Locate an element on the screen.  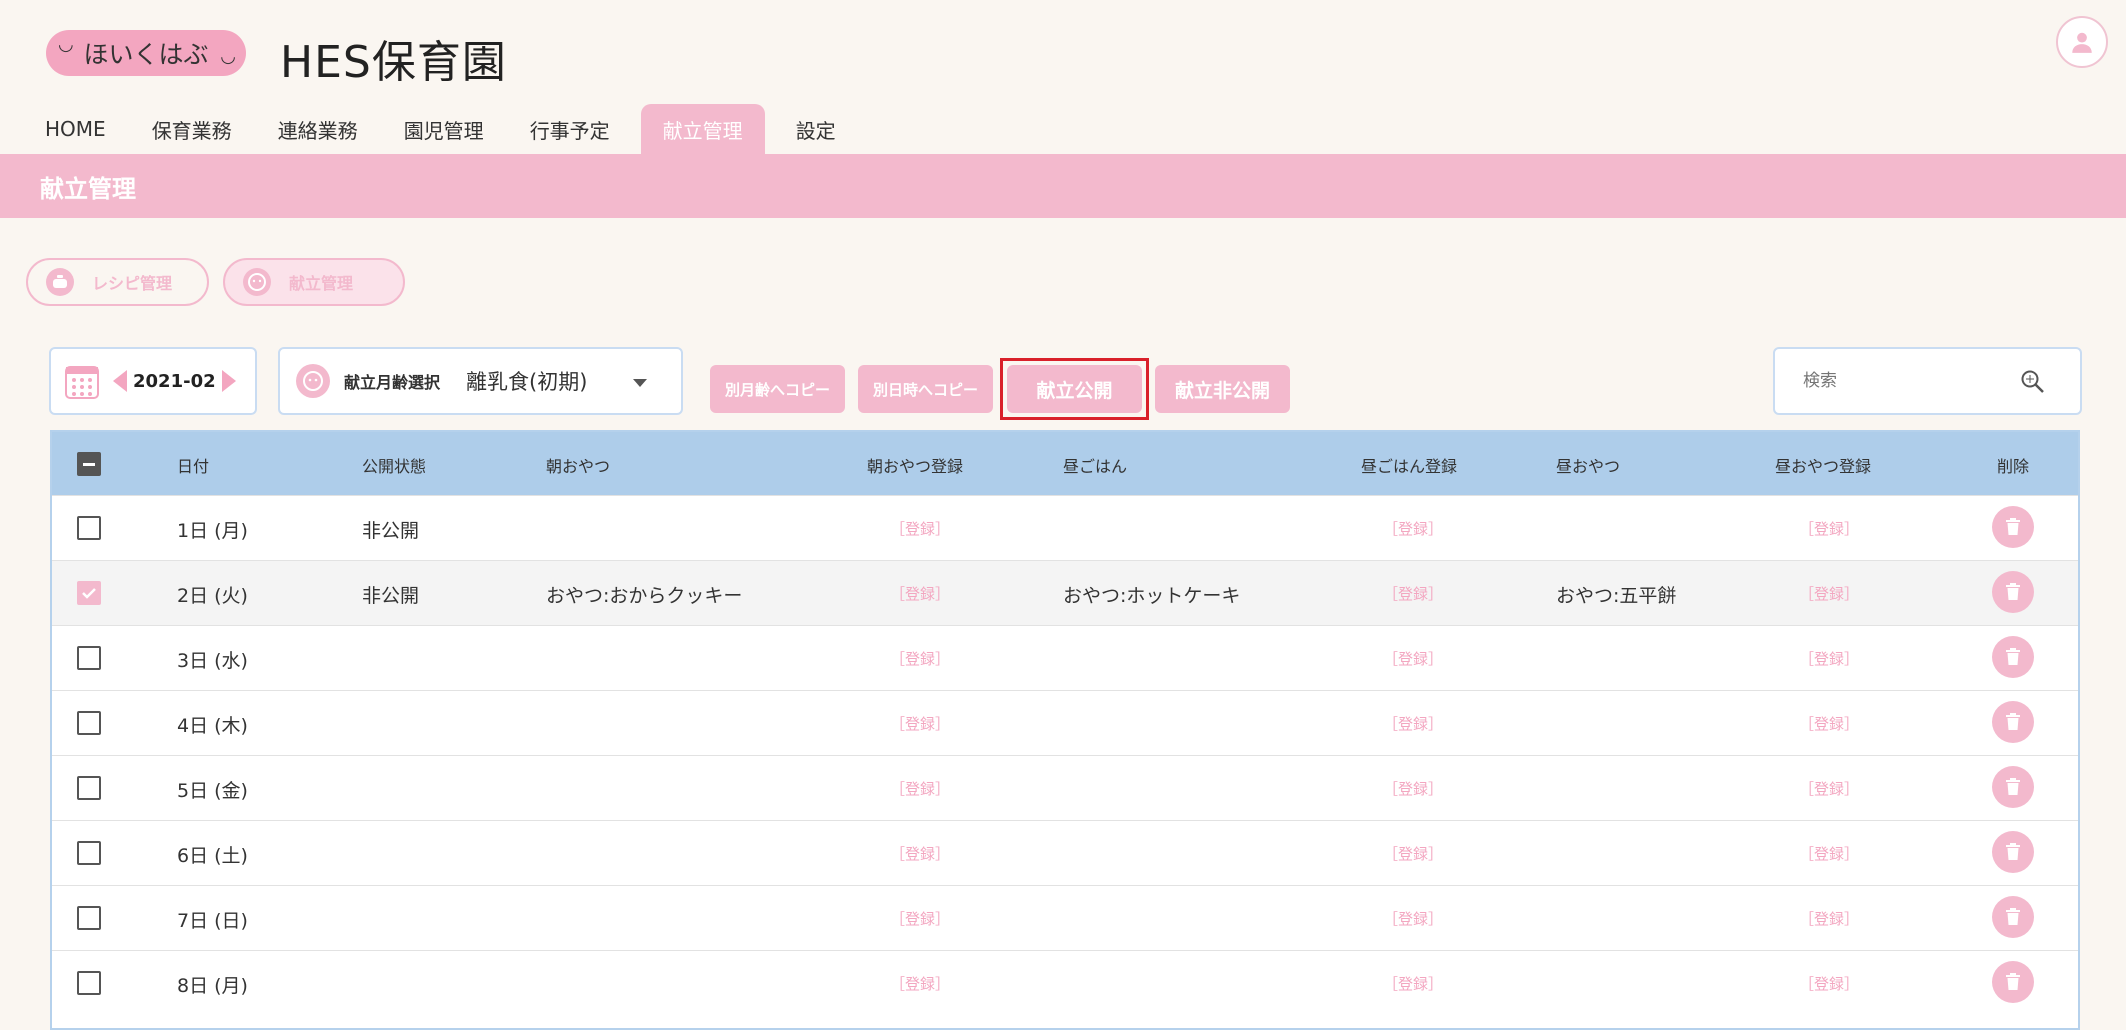
cell-date: 1日 (月) is located at coordinates (212, 531).